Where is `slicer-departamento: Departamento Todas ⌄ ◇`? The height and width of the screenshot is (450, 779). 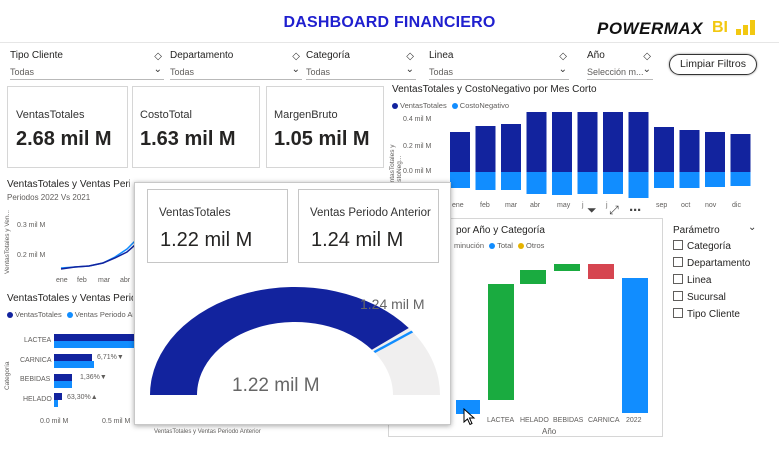
slicer-departamento: Departamento Todas ⌄ ◇ is located at coordinates (236, 65).